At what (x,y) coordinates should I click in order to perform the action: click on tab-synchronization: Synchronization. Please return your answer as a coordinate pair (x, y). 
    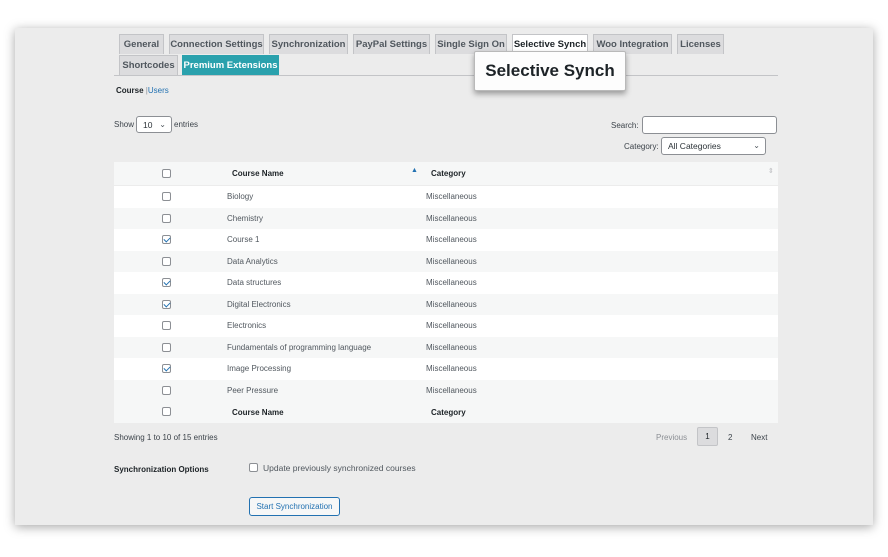
    Looking at the image, I should click on (308, 44).